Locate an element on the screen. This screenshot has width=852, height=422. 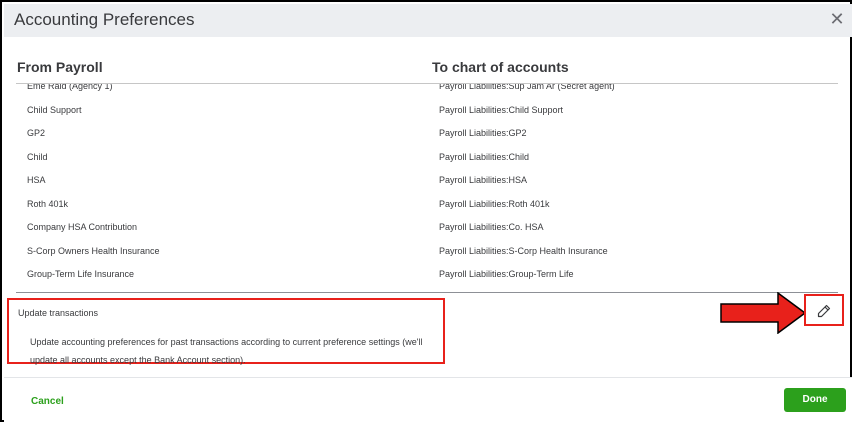
payroll-item-name: Company HSA Contribution is located at coordinates (82, 227).